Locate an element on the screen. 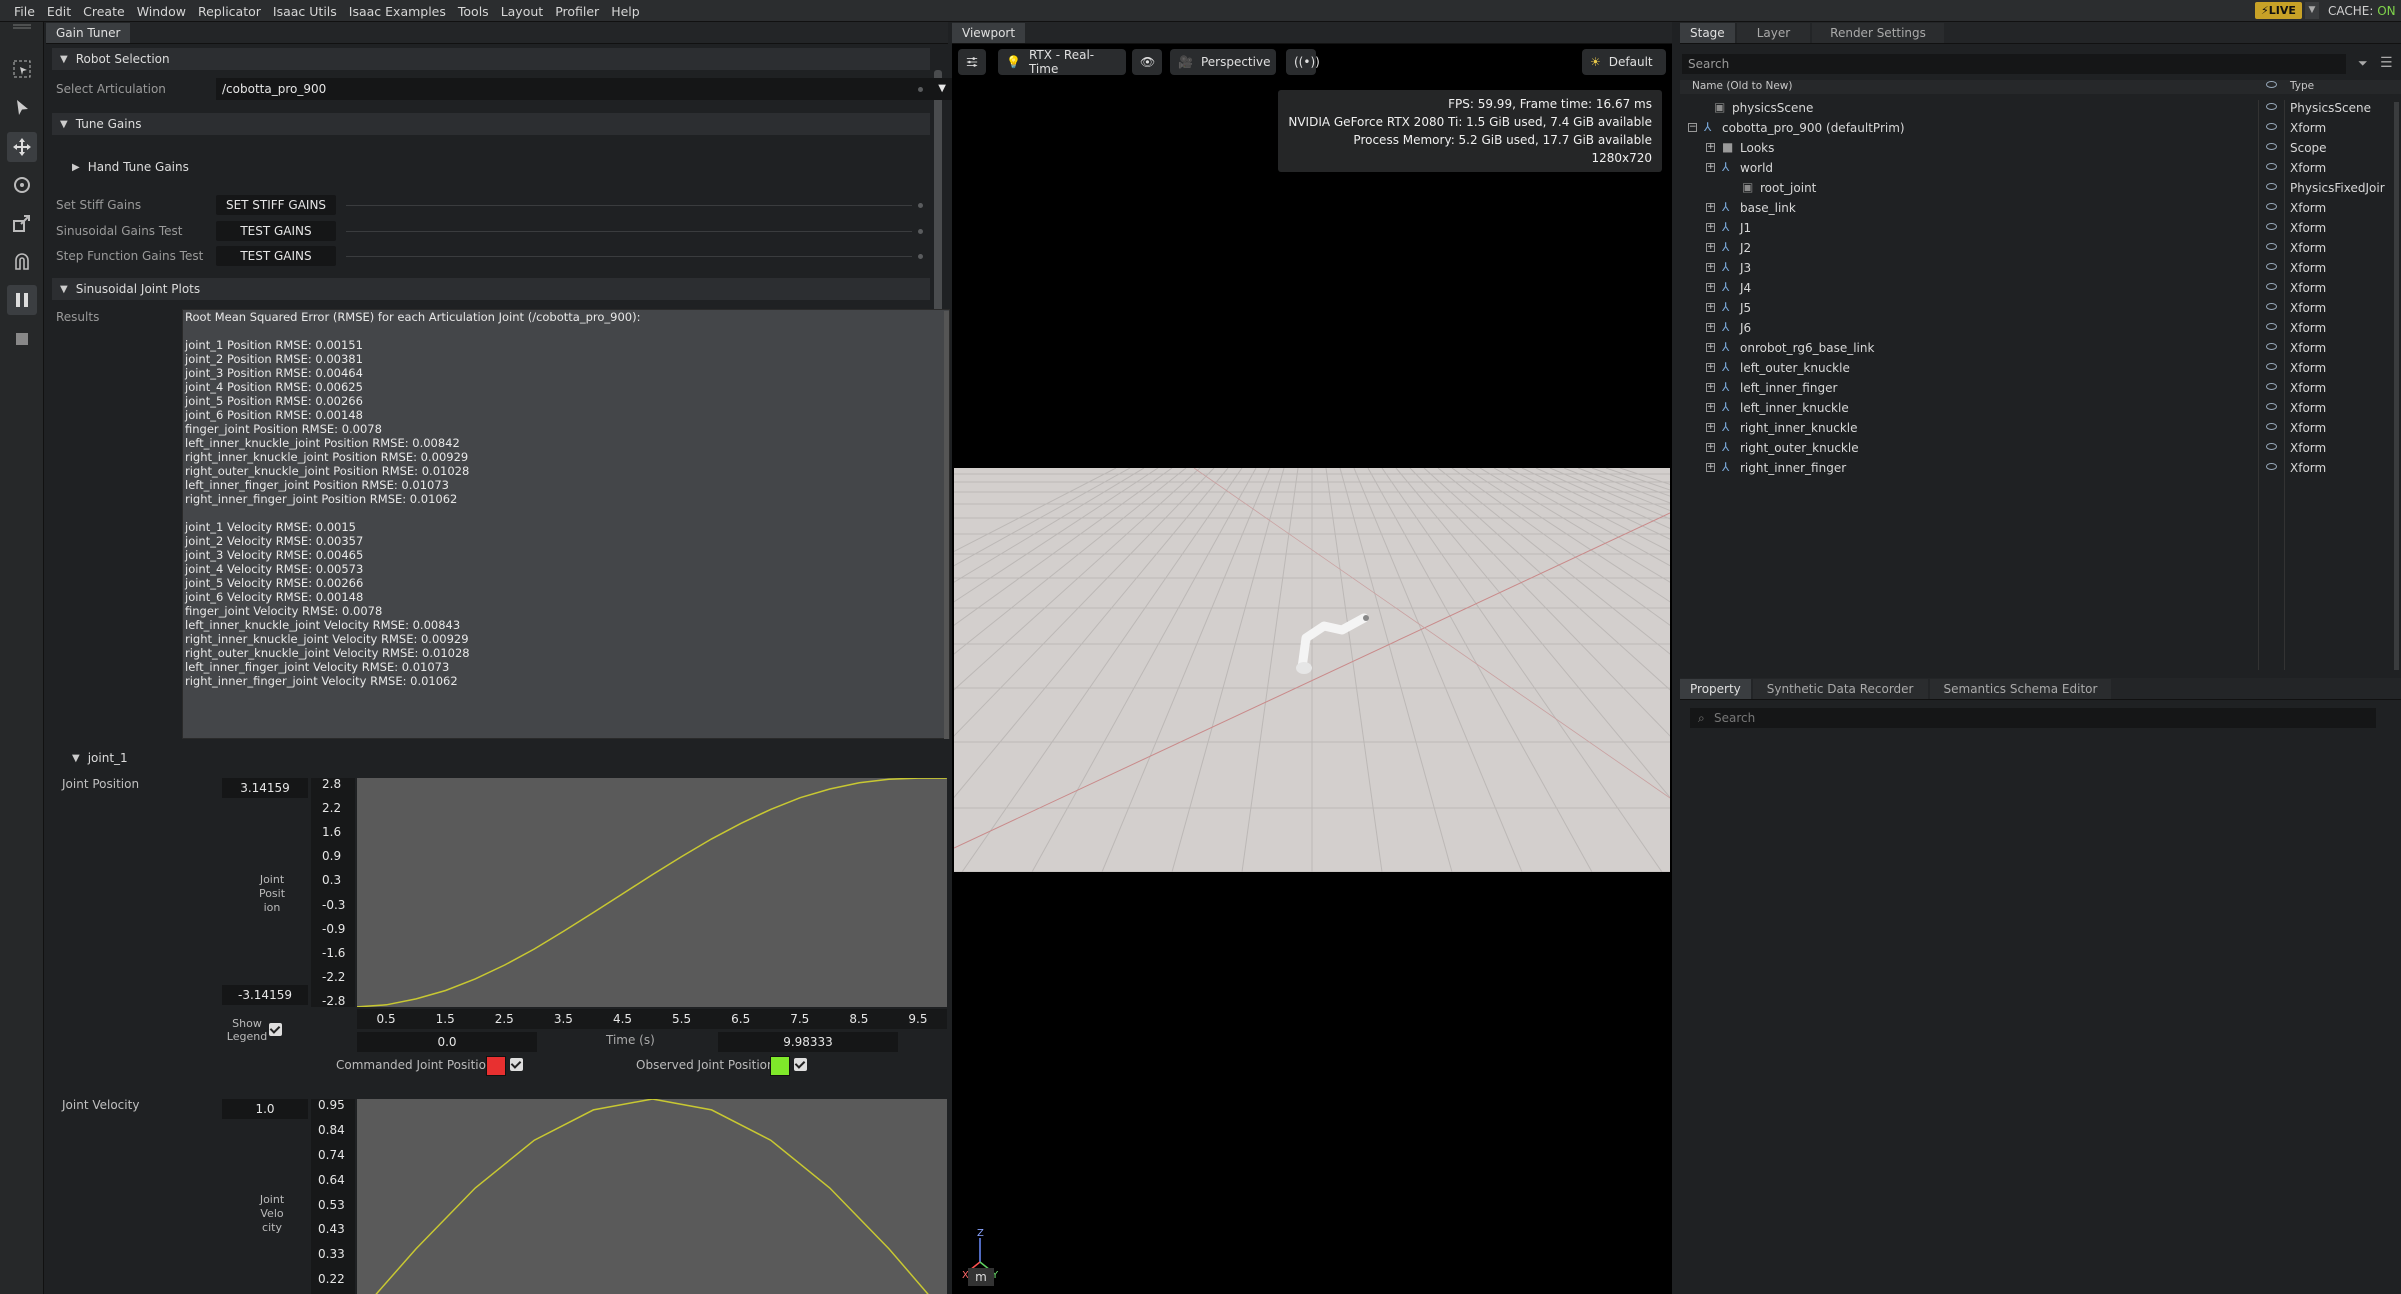  collapse-icon: − is located at coordinates (1692, 127).